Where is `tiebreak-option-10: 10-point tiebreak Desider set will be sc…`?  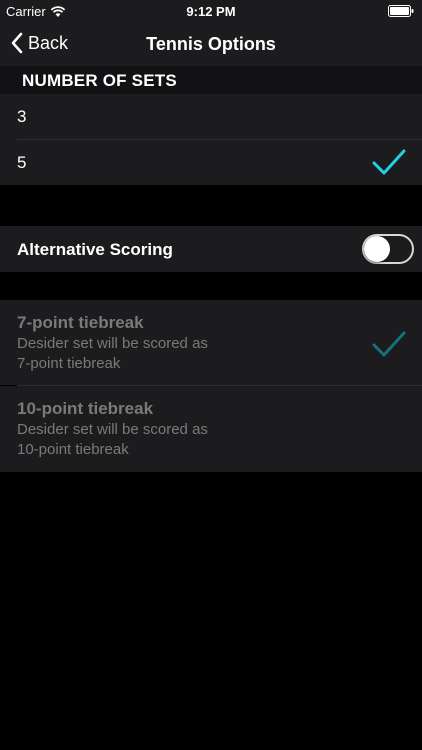
tiebreak-option-10: 10-point tiebreak Desider set will be sc… is located at coordinates (211, 429).